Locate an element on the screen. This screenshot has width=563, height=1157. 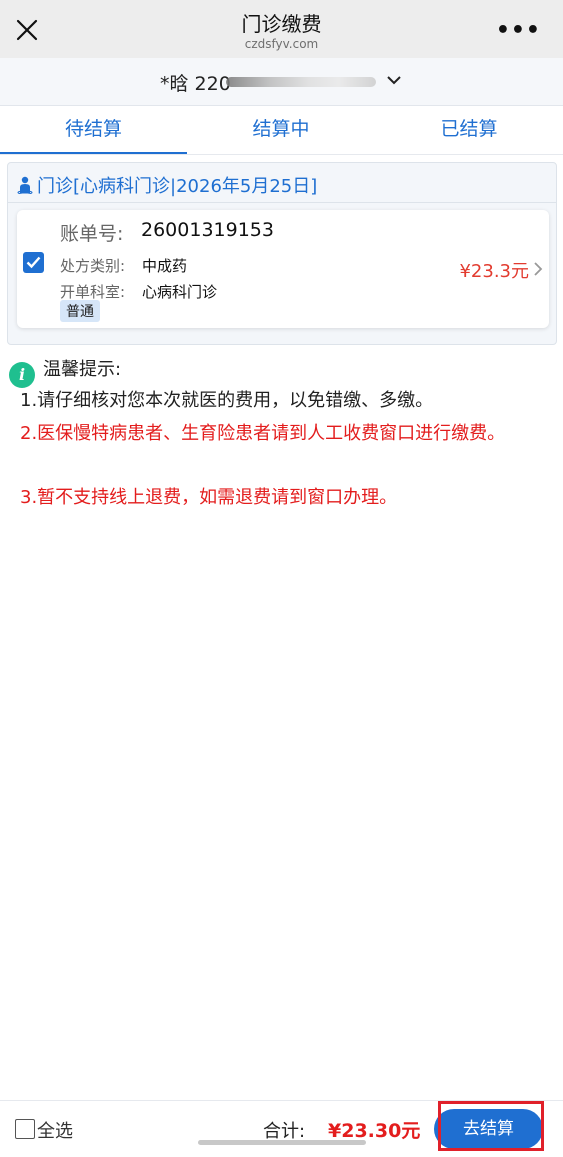
status-tabs: 待结算 结算中 已结算 is located at coordinates (281, 130).